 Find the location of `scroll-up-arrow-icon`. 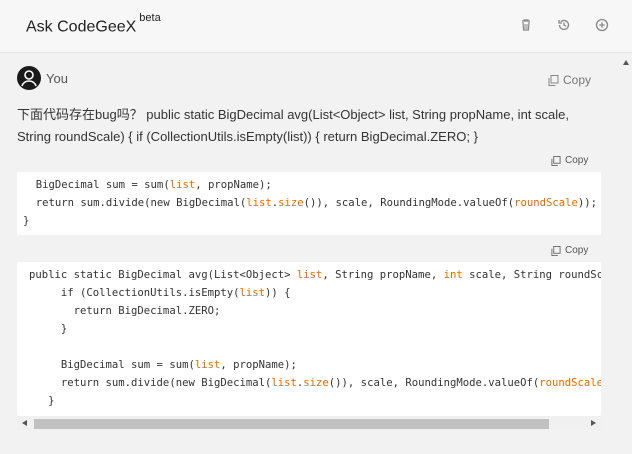

scroll-up-arrow-icon is located at coordinates (626, 62).